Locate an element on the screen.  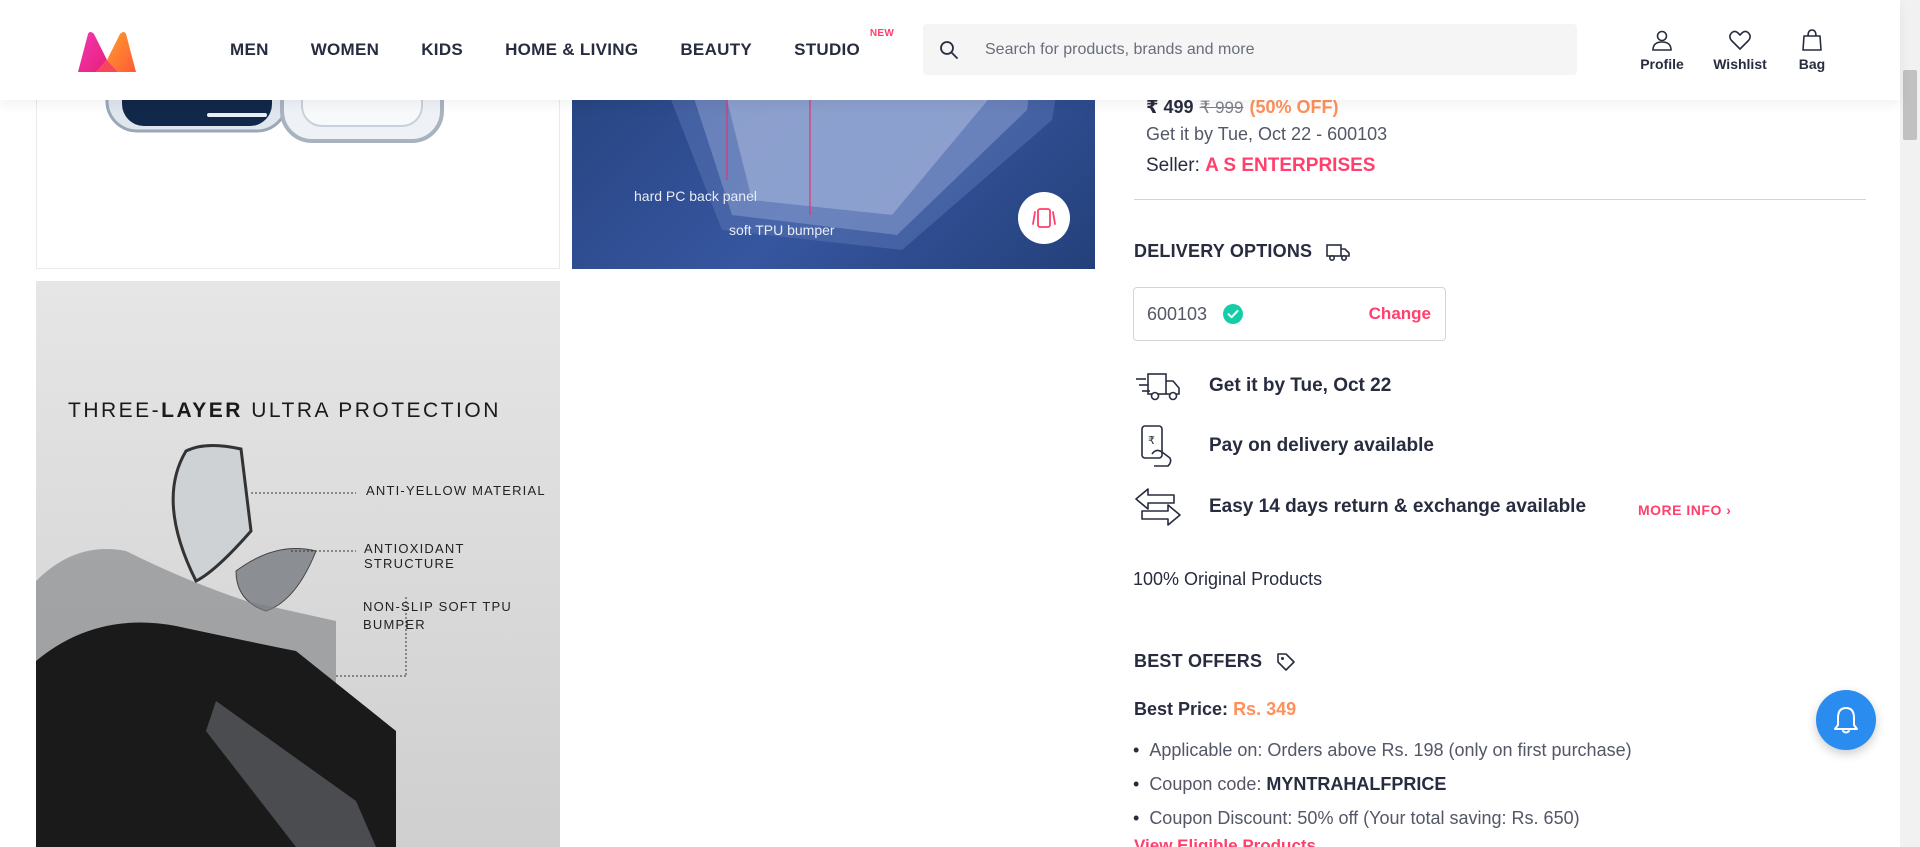
best-price-value: Rs. 349 is located at coordinates (1265, 709).